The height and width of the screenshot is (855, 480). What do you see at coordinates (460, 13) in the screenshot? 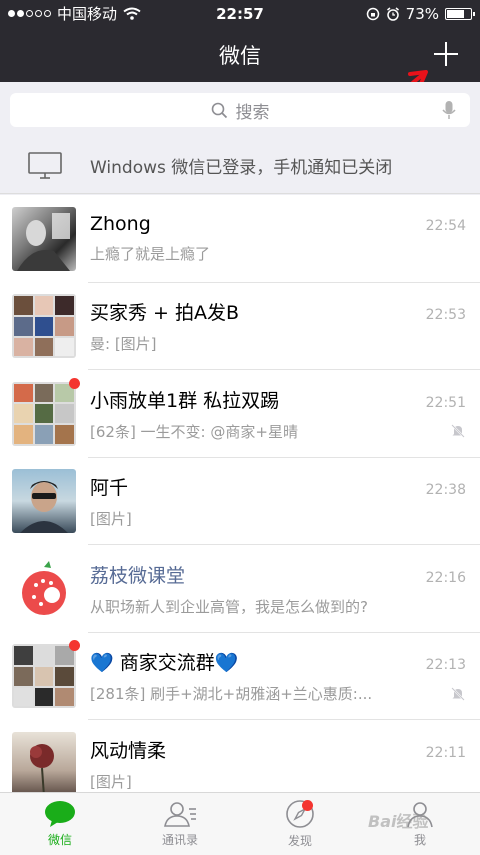
I see `battery-icon` at bounding box center [460, 13].